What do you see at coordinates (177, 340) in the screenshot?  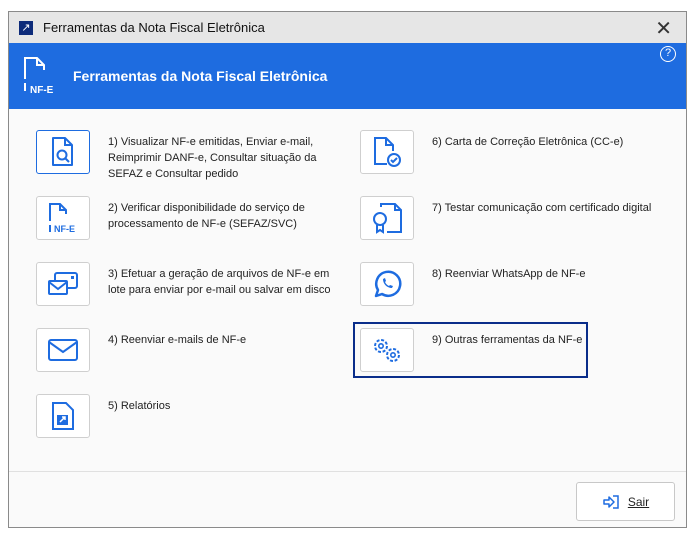 I see `tool-label: 4) Reenviar e-mails de NF-e` at bounding box center [177, 340].